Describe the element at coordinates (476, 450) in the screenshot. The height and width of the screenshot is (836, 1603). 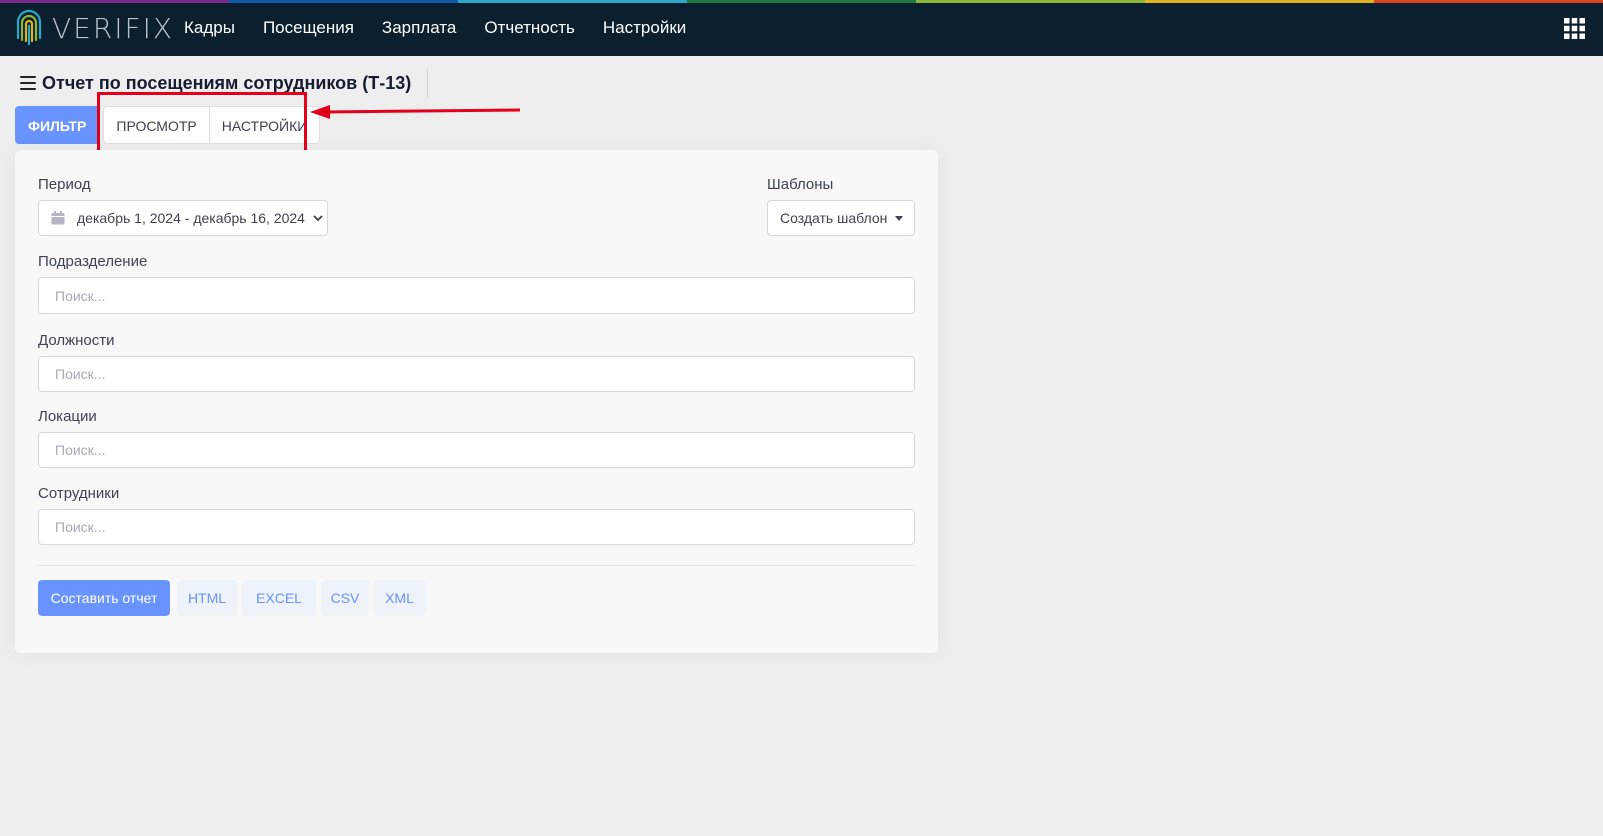
I see `locations-search-input` at that location.